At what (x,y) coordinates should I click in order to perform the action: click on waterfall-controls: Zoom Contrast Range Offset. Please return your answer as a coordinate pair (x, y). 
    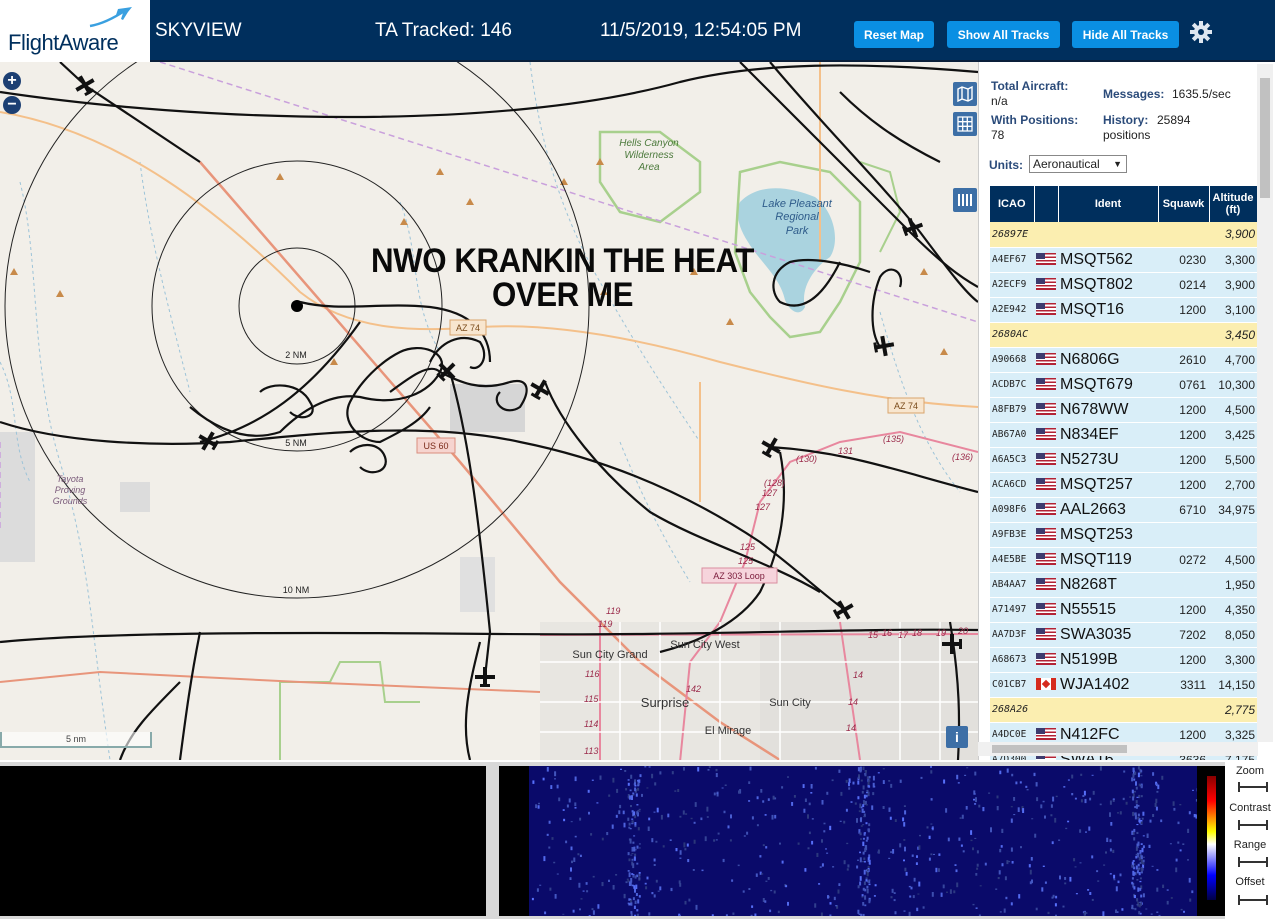
    Looking at the image, I should click on (1250, 840).